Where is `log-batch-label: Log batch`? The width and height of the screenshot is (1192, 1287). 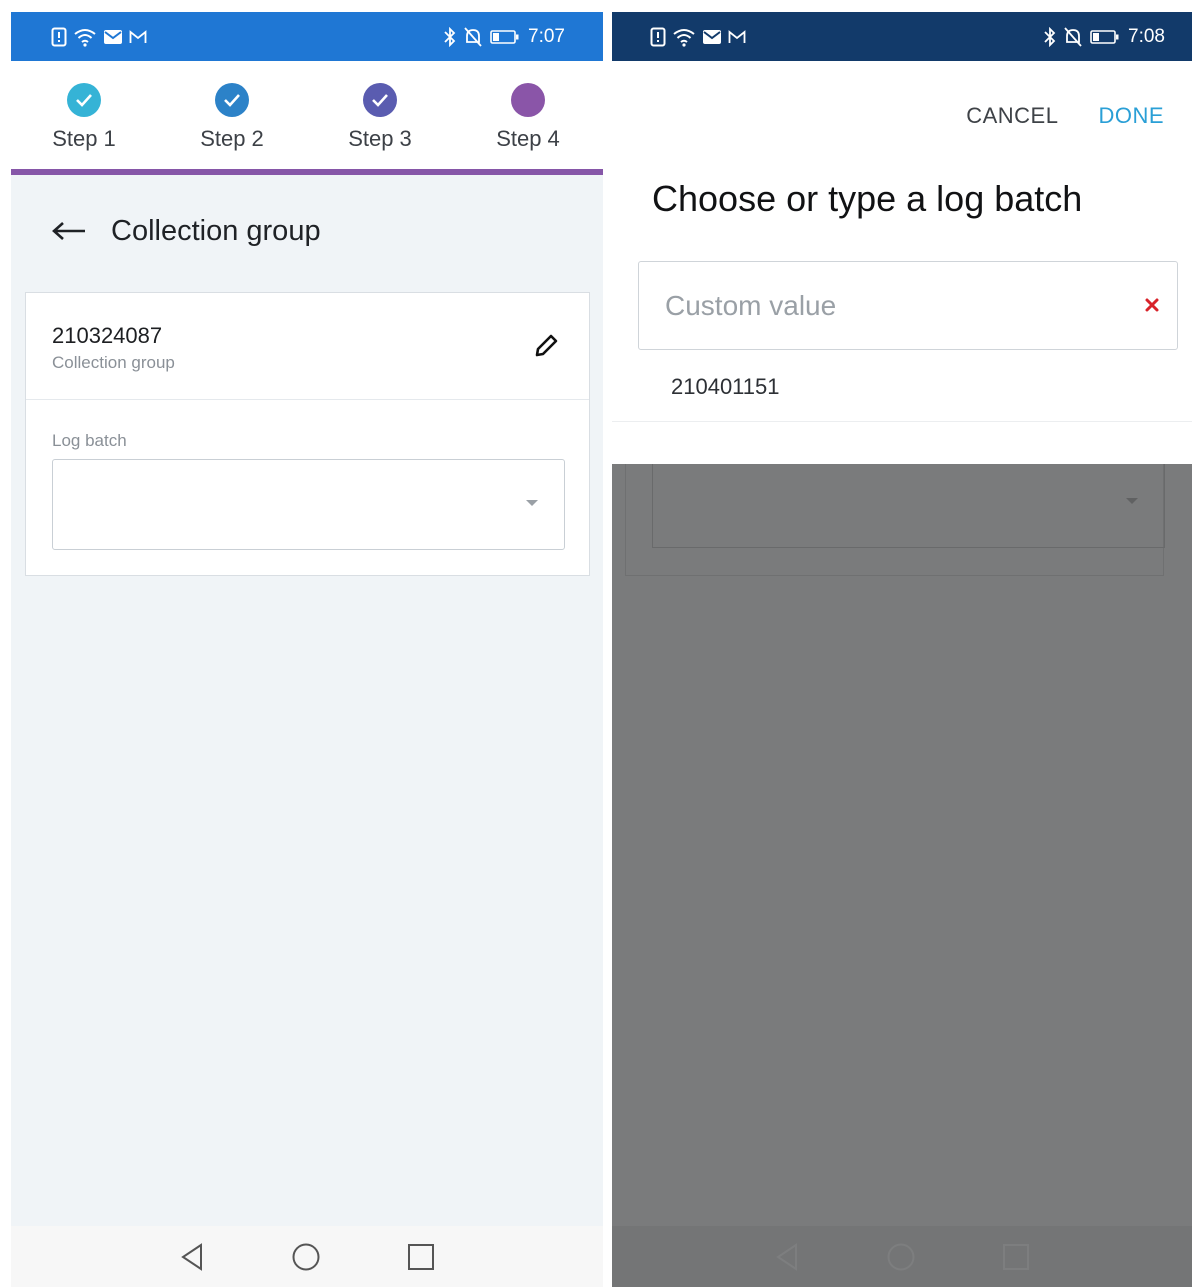
log-batch-label: Log batch is located at coordinates (89, 440).